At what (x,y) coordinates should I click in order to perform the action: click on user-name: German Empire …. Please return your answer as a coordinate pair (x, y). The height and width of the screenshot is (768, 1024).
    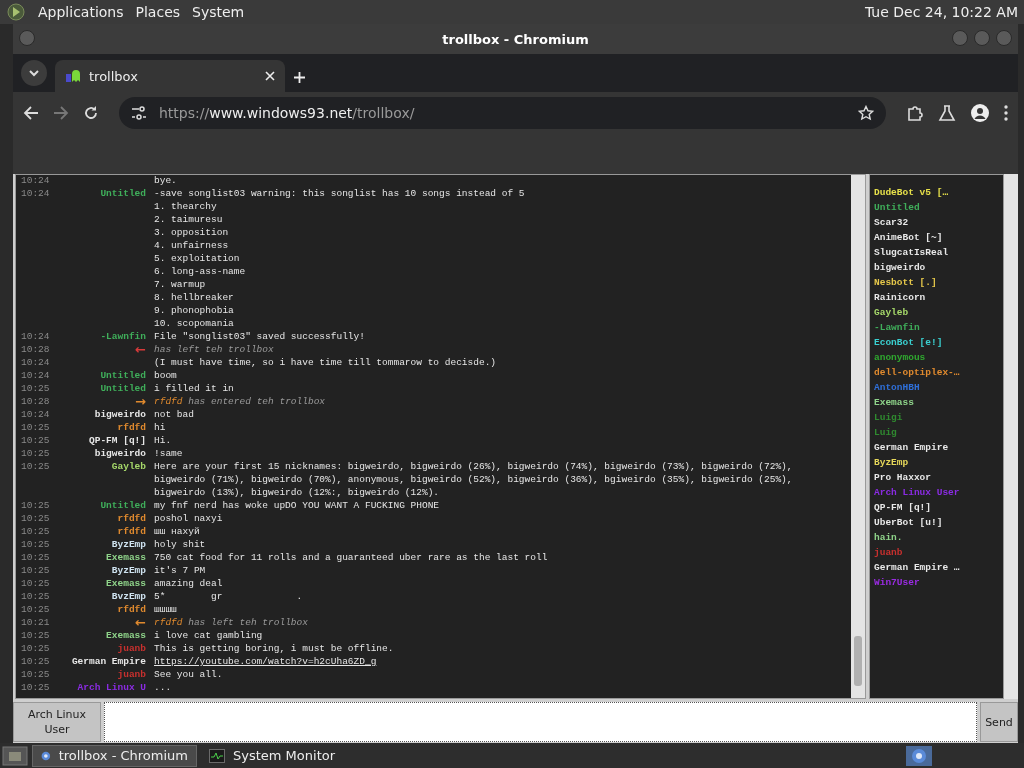
    Looking at the image, I should click on (917, 567).